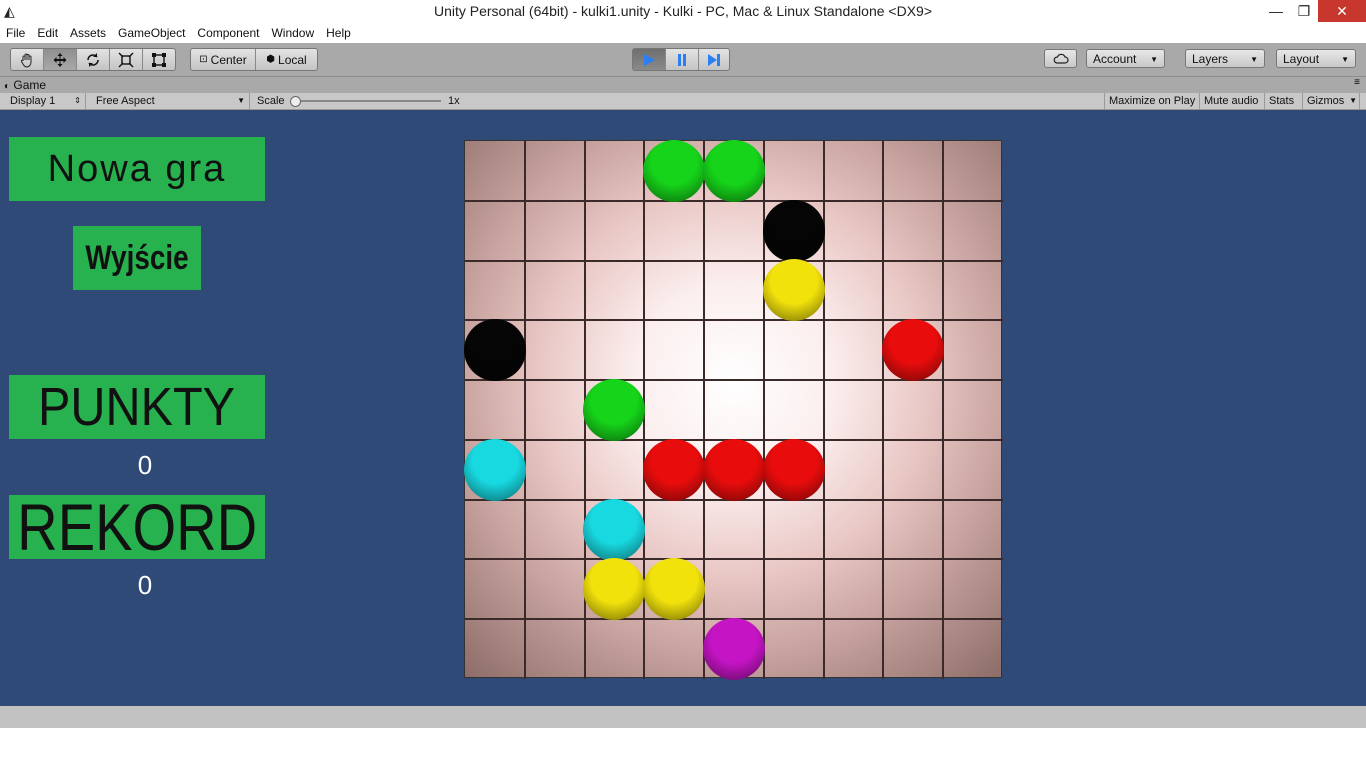  What do you see at coordinates (1326, 101) in the screenshot?
I see `gizmos-label: Gizmos` at bounding box center [1326, 101].